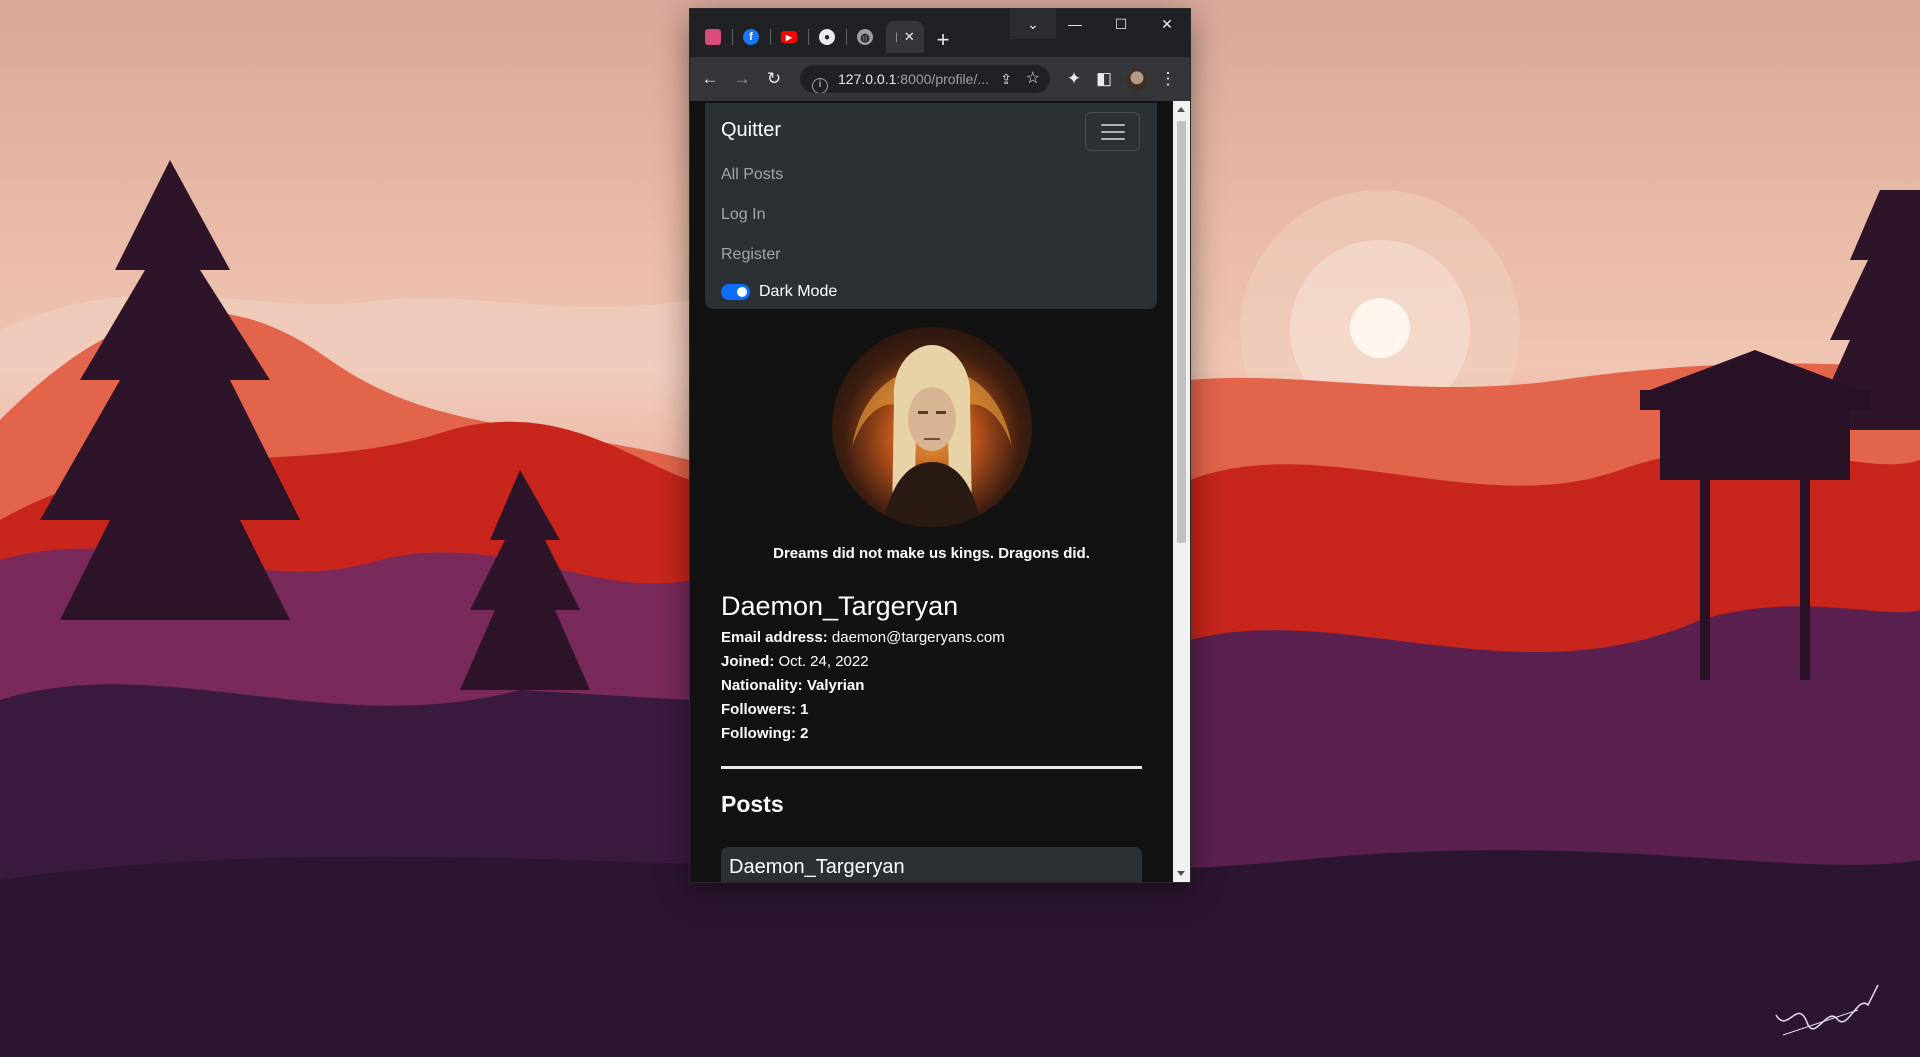 This screenshot has height=1057, width=1920. I want to click on address-bar: i 127.0.0.1:8000/profile/... ⇪ ☆, so click(925, 79).